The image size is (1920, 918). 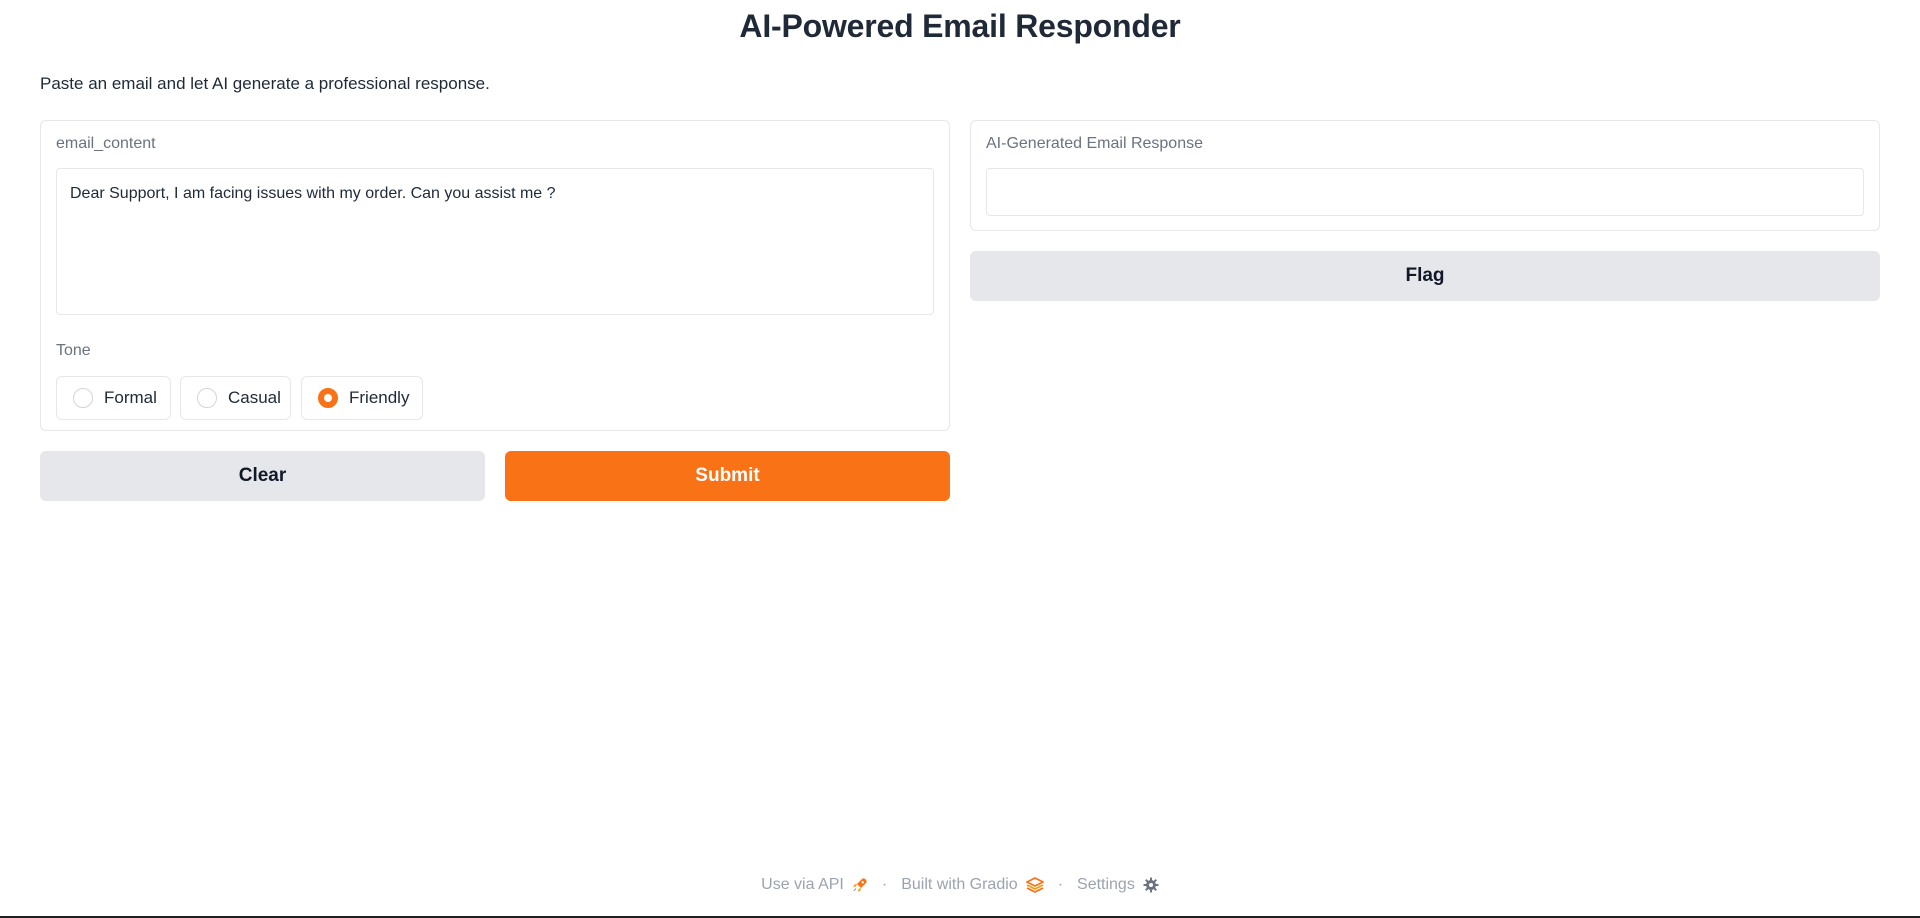 I want to click on tone-option-label: Friendly, so click(x=379, y=397).